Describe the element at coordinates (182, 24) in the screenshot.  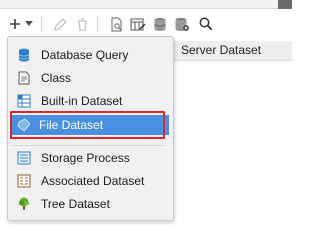
I see `database-settings-icon` at that location.